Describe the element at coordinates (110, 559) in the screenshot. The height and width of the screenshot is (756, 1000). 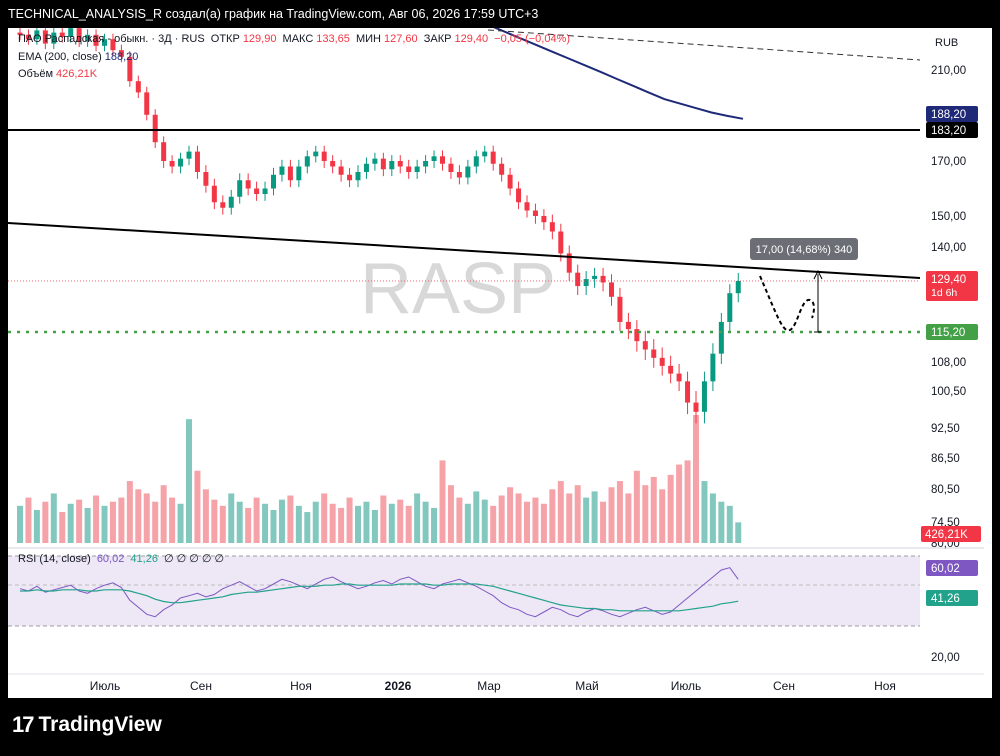
I see `legend-rsi-value: 60,02` at that location.